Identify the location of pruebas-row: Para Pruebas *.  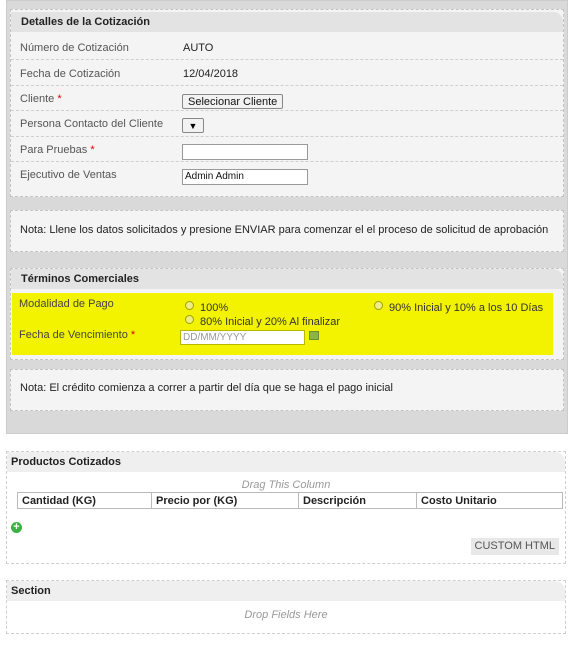
(287, 149).